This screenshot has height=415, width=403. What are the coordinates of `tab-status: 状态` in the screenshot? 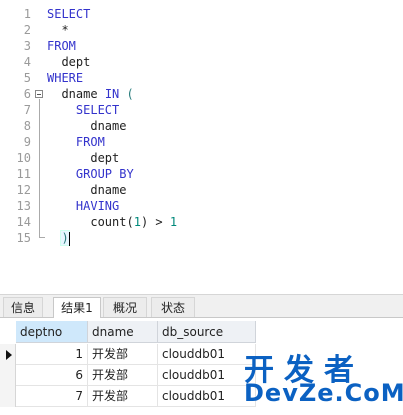 It's located at (173, 307).